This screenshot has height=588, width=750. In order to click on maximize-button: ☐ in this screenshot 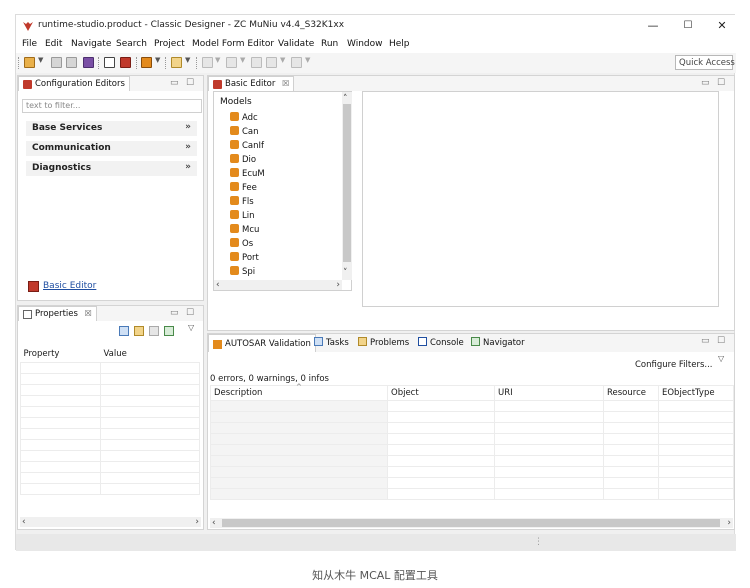, I will do `click(688, 26)`.